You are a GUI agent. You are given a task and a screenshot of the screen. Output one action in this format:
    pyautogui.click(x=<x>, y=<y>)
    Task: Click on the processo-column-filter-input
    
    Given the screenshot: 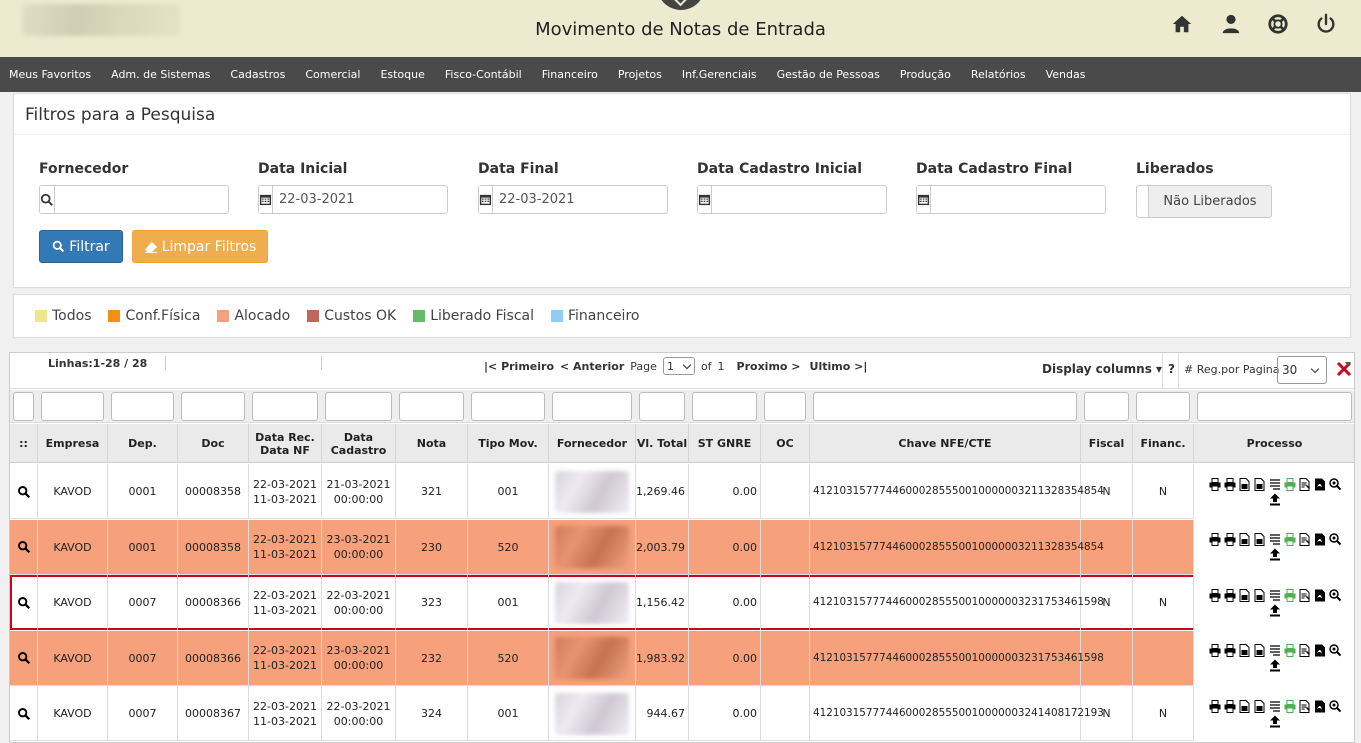 What is the action you would take?
    pyautogui.click(x=1274, y=406)
    